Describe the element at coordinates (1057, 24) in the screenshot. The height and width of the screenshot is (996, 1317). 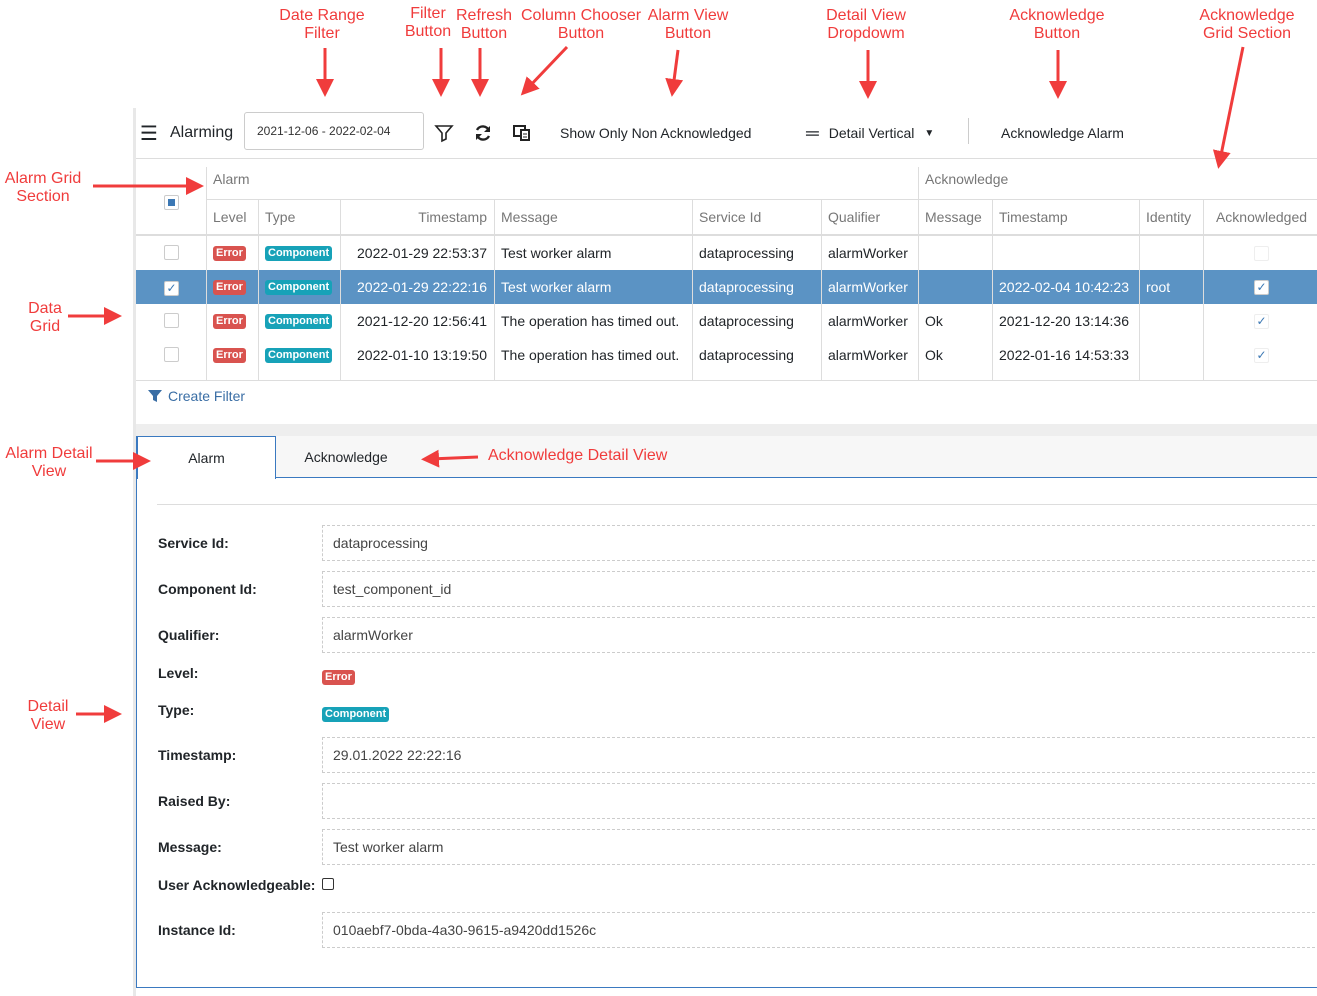
I see `annotation-acknowledge-button: Acknowledge Button` at that location.